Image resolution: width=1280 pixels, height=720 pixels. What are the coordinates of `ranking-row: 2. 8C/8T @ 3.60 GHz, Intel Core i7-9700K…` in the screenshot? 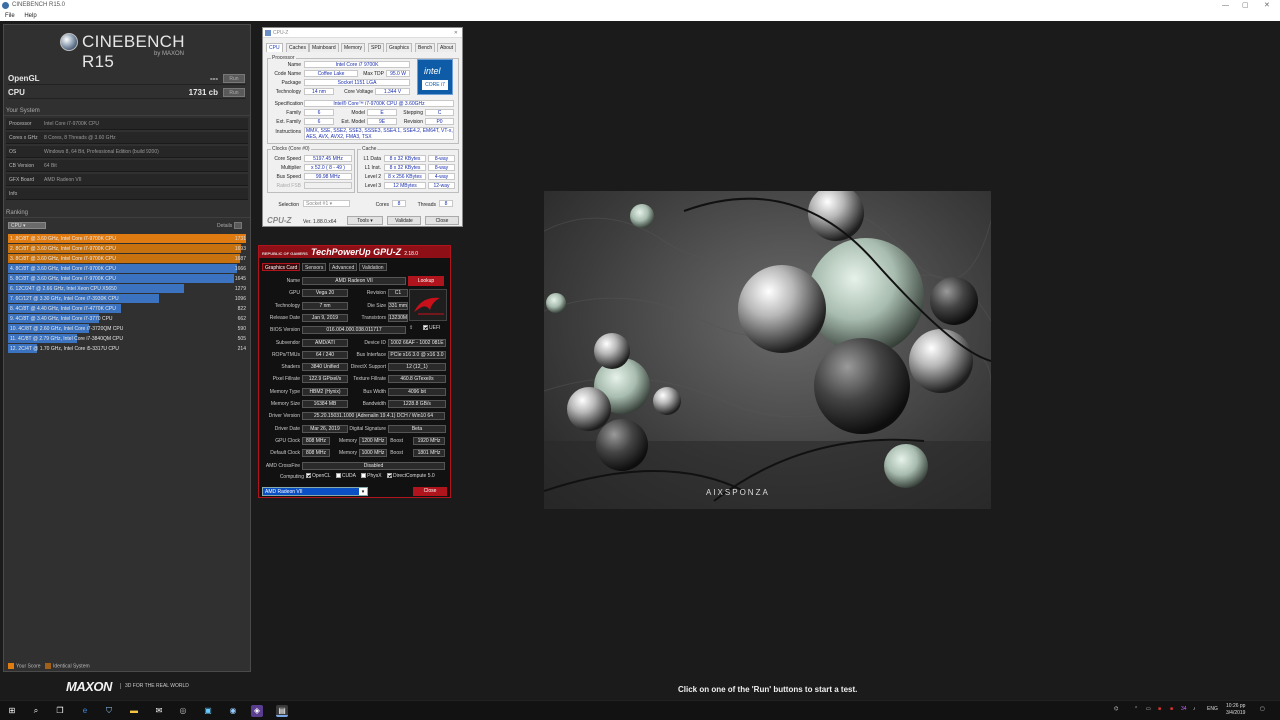 It's located at (127, 248).